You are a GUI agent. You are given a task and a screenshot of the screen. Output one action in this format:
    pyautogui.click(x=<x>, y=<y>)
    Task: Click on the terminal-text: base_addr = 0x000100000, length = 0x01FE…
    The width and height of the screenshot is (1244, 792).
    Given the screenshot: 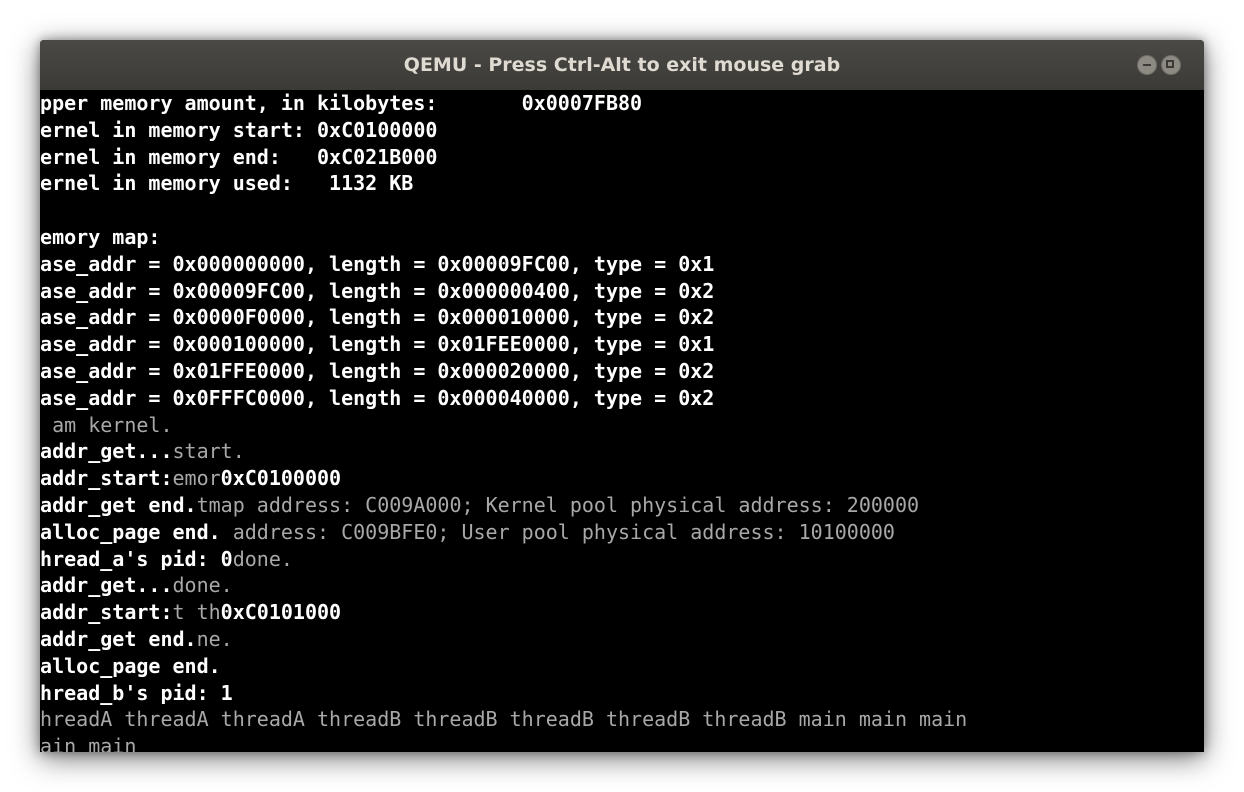 What is the action you would take?
    pyautogui.click(x=377, y=344)
    